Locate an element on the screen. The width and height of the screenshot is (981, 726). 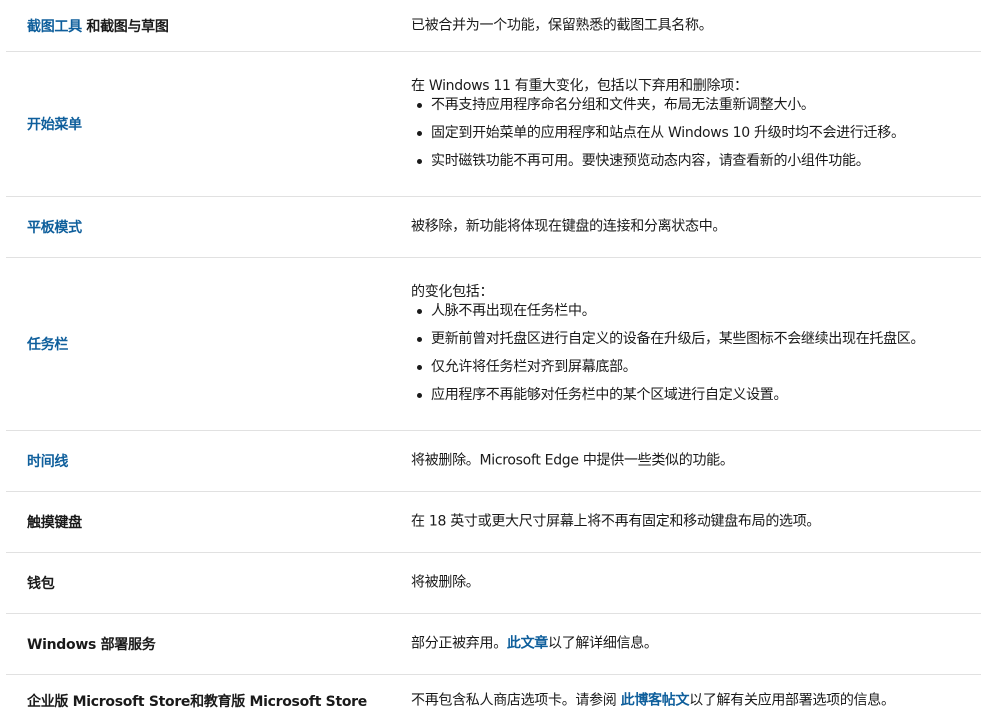
description-text: 以了解有关应用部署选项的信息。 is located at coordinates (792, 700).